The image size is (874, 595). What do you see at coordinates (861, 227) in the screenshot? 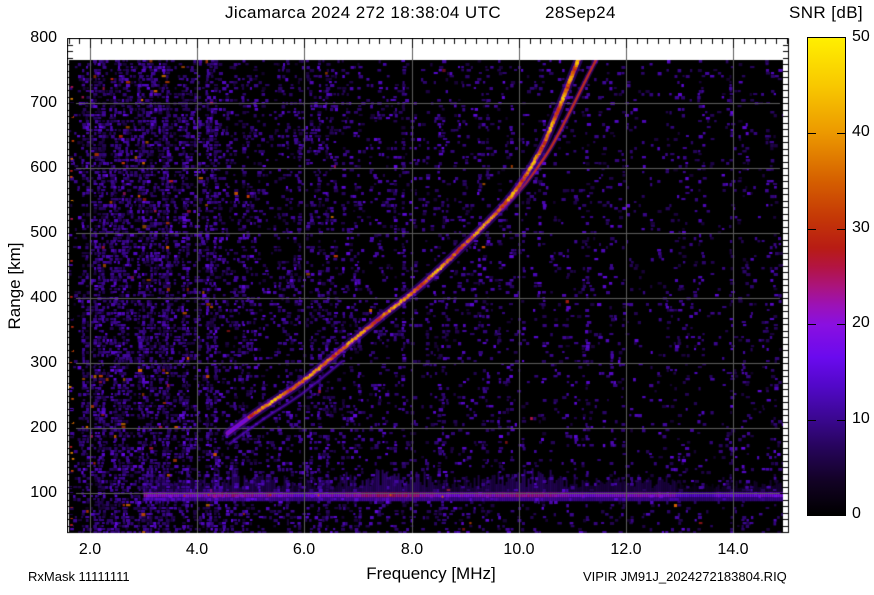
I see `colorbar-tick-label: 30` at bounding box center [861, 227].